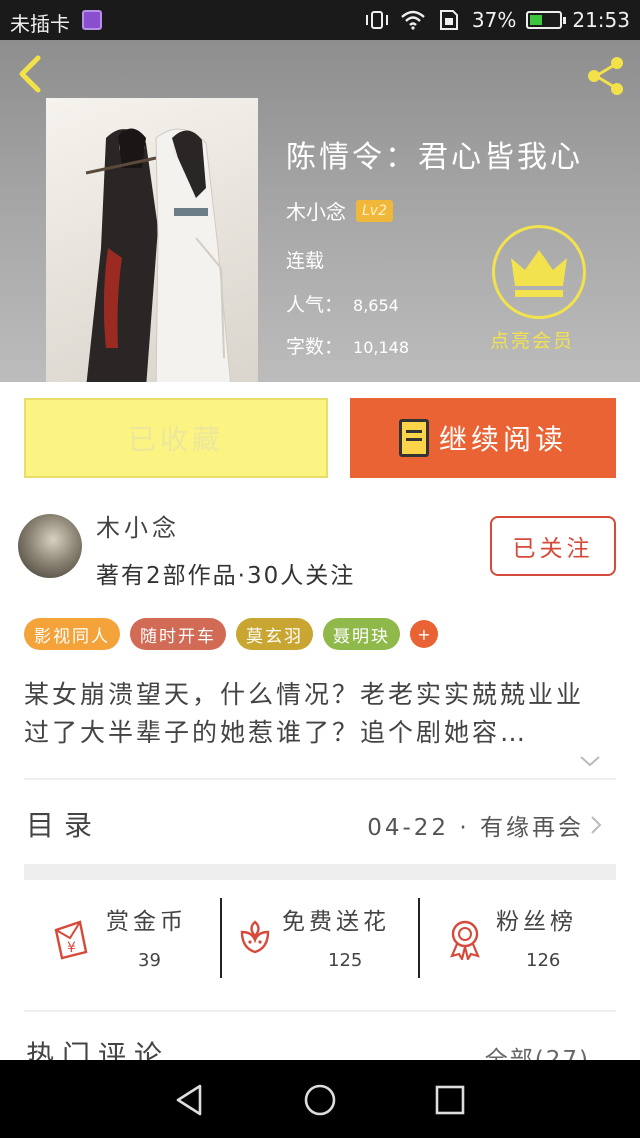  What do you see at coordinates (146, 922) in the screenshot?
I see `stat-label: 赏金币` at bounding box center [146, 922].